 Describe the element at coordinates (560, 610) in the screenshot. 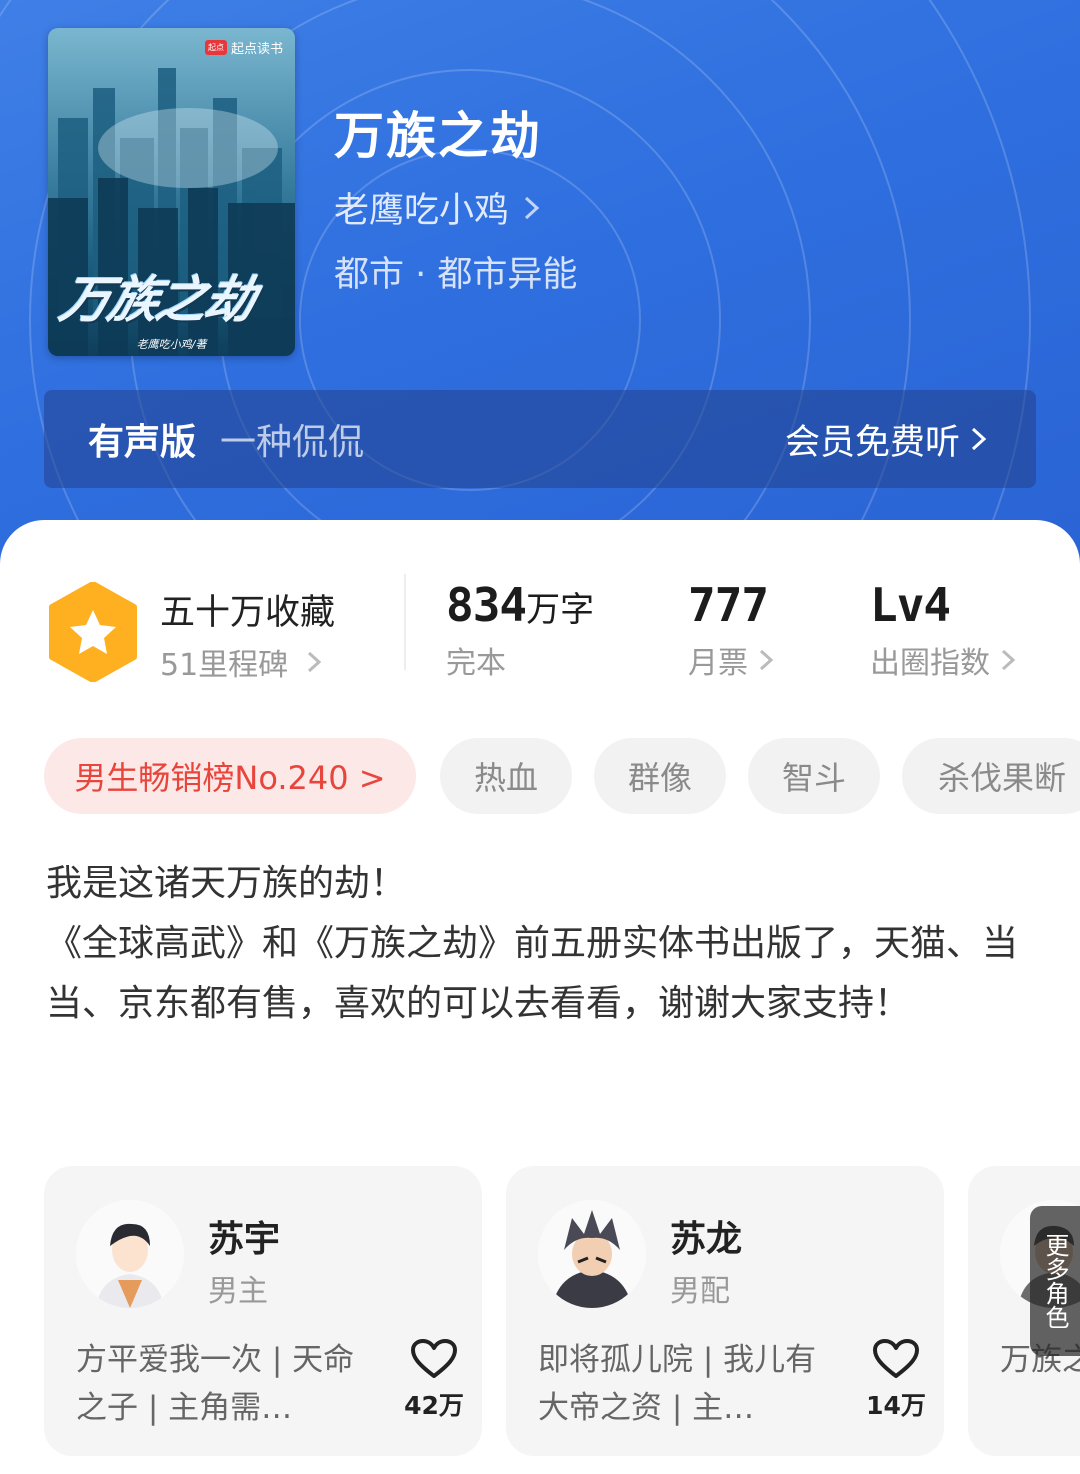

I see `word-count-unit: 万字` at that location.